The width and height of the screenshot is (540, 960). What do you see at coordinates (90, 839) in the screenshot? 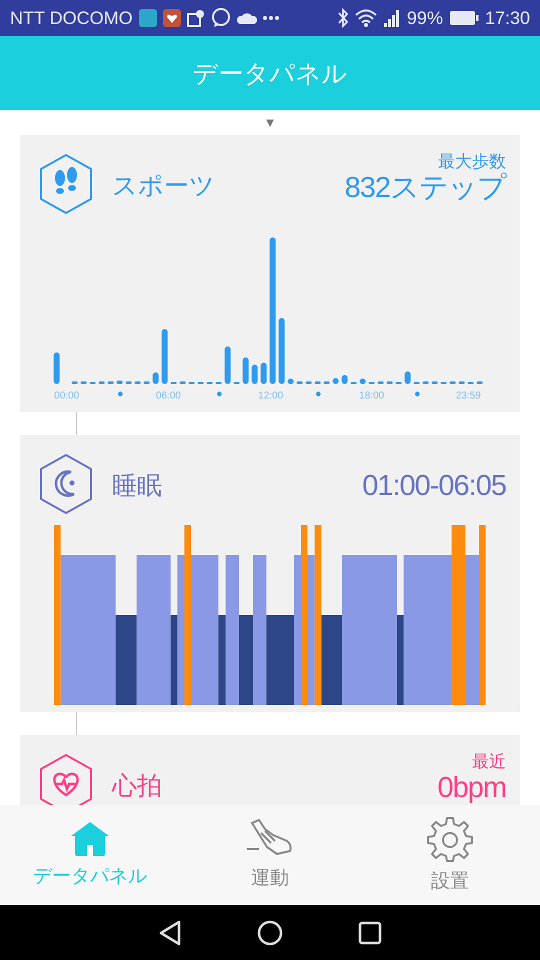
I see `home-icon` at bounding box center [90, 839].